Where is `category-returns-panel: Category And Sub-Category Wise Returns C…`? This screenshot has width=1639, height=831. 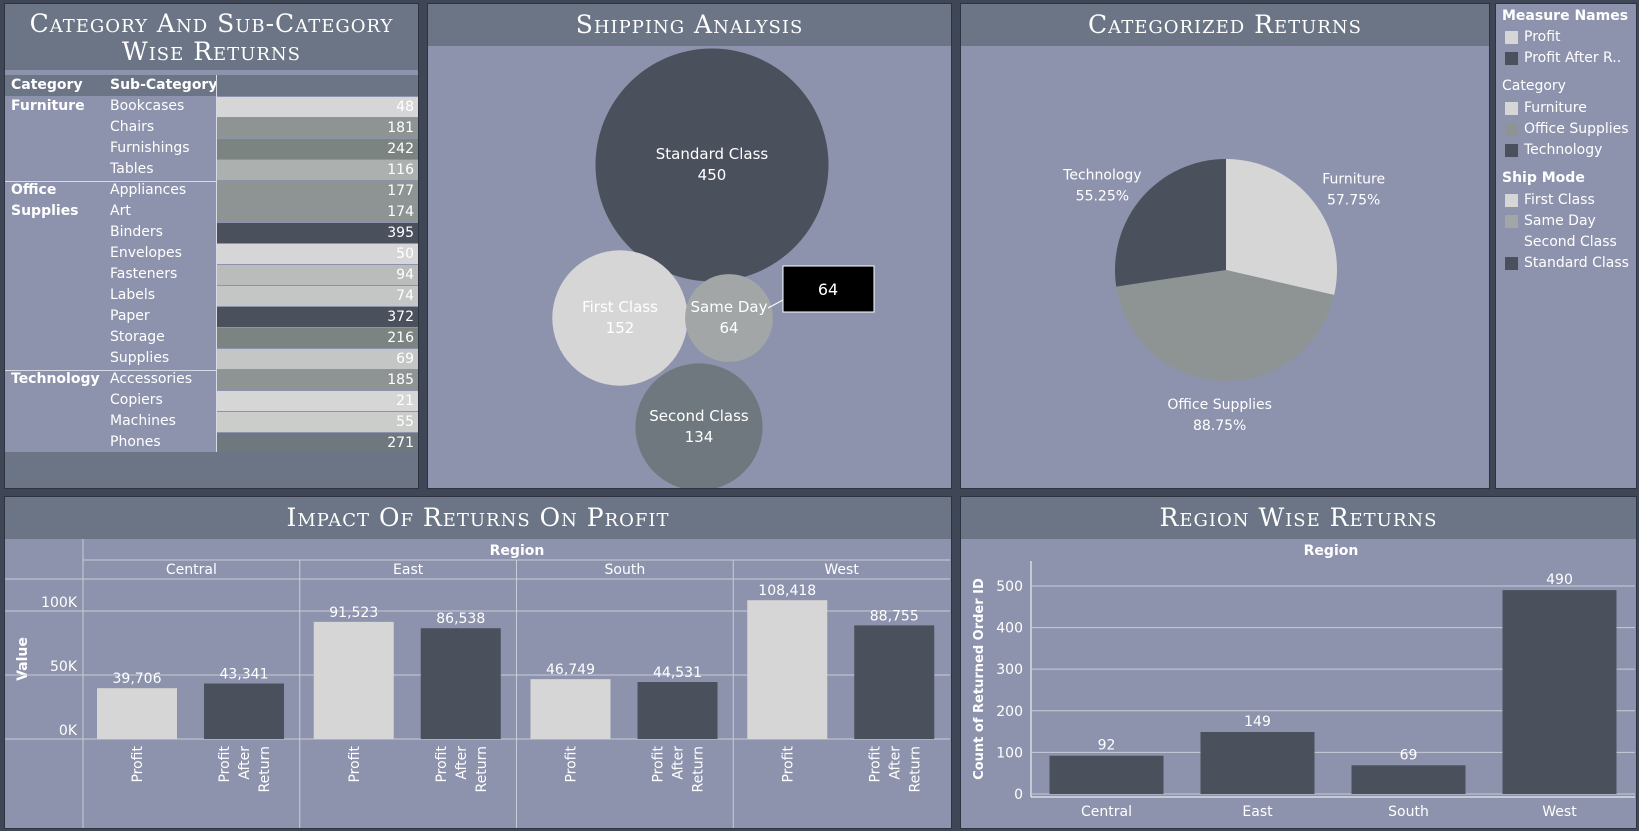
category-returns-panel: Category And Sub-Category Wise Returns C… is located at coordinates (211, 246).